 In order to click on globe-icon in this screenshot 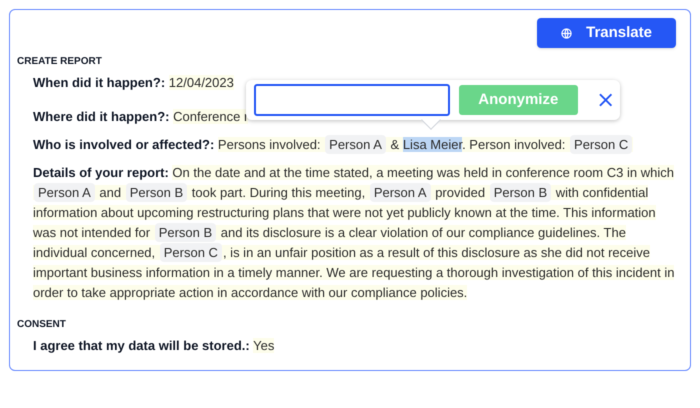, I will do `click(566, 33)`.